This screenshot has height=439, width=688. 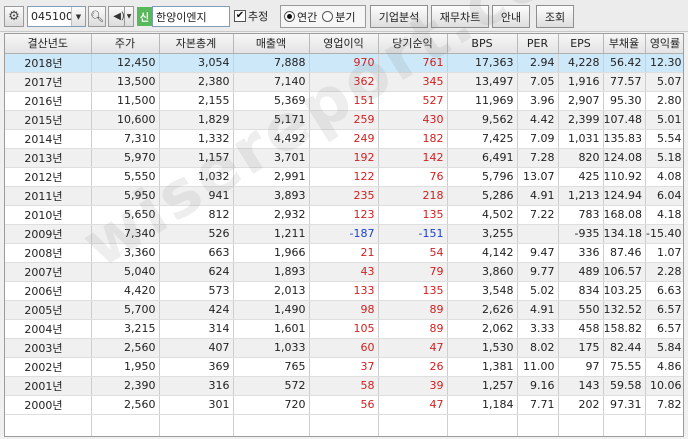 I want to click on table-cell: 550, so click(x=581, y=310).